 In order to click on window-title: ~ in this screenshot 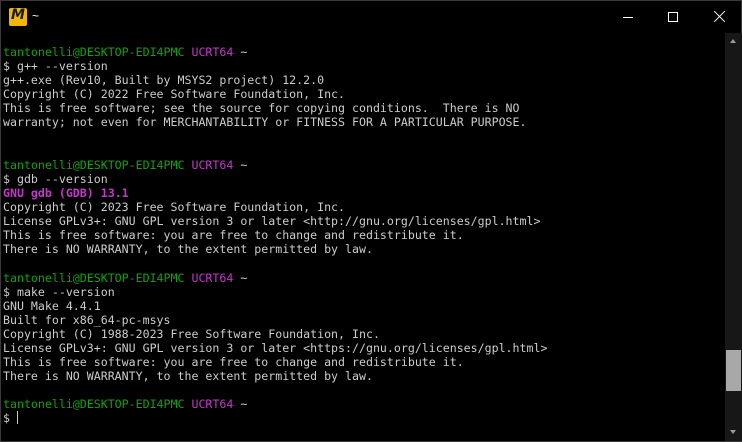, I will do `click(36, 16)`.